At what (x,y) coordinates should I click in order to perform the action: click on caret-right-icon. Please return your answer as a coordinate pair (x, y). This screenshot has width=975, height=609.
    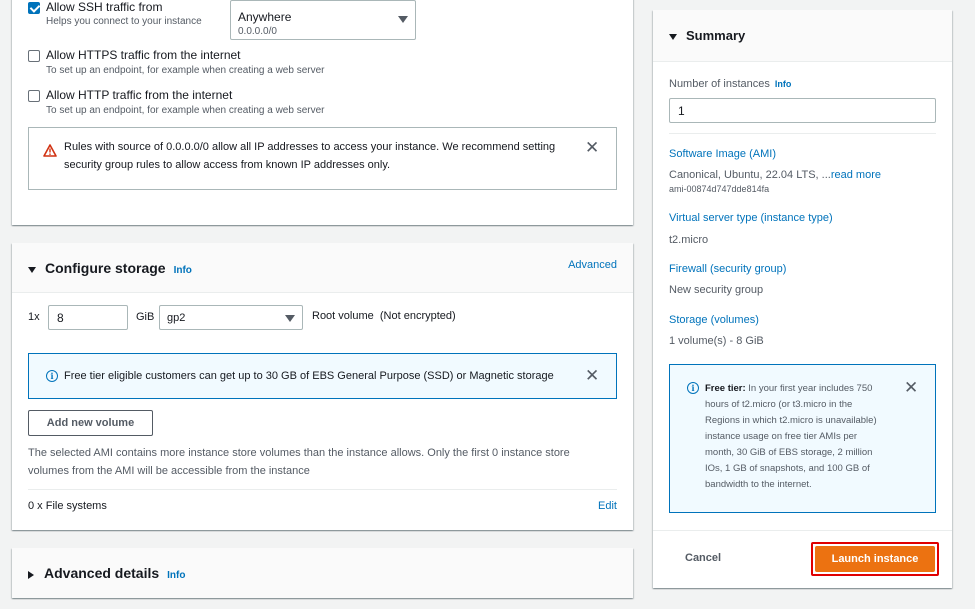
    Looking at the image, I should click on (31, 574).